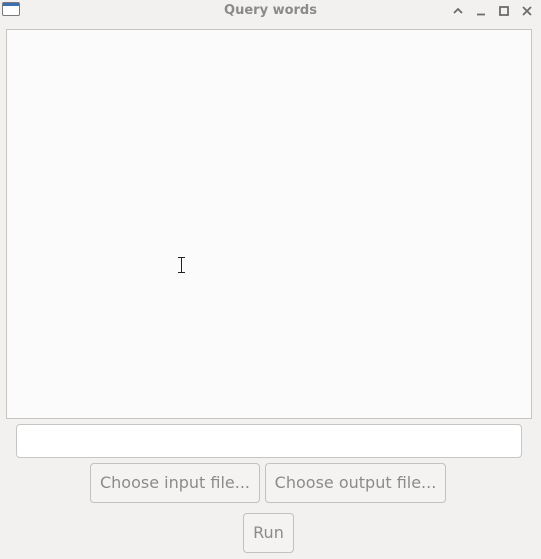  I want to click on maximize-button, so click(504, 11).